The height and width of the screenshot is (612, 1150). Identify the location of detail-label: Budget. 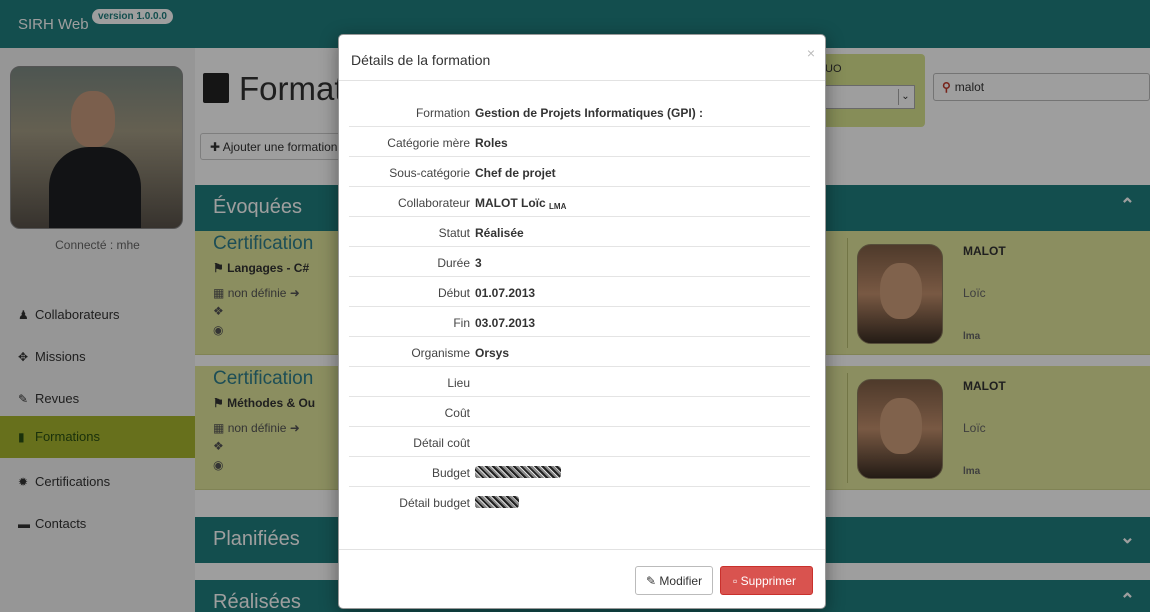
(450, 473).